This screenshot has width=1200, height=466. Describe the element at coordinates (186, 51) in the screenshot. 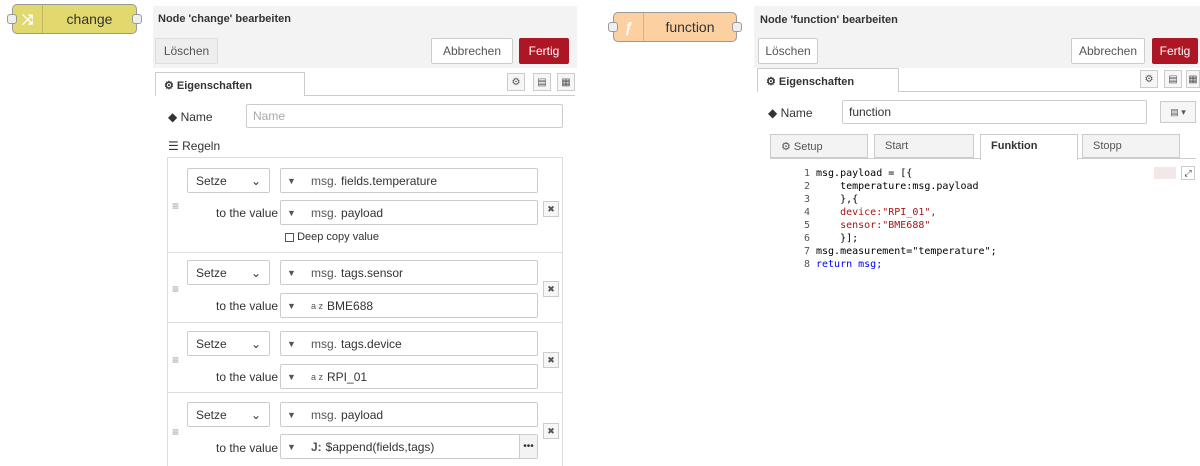

I see `change-delete-button: Löschen` at that location.